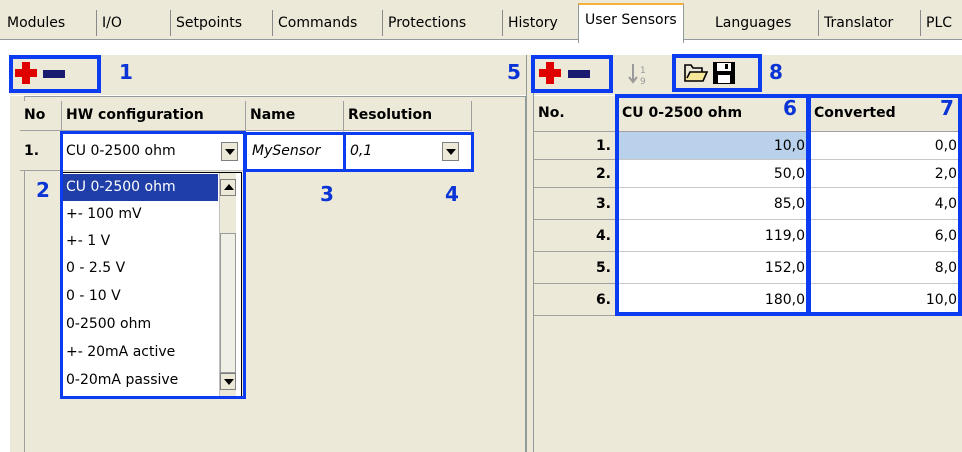  What do you see at coordinates (208, 23) in the screenshot?
I see `tab-setpoints: Setpoints` at bounding box center [208, 23].